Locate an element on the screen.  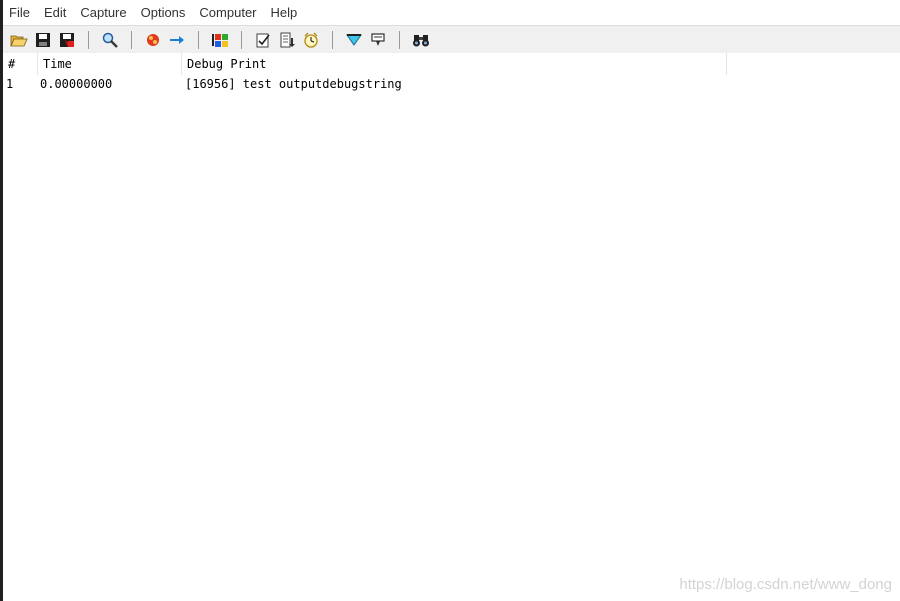
column-header-debug-print: Debug Print is located at coordinates (454, 64).